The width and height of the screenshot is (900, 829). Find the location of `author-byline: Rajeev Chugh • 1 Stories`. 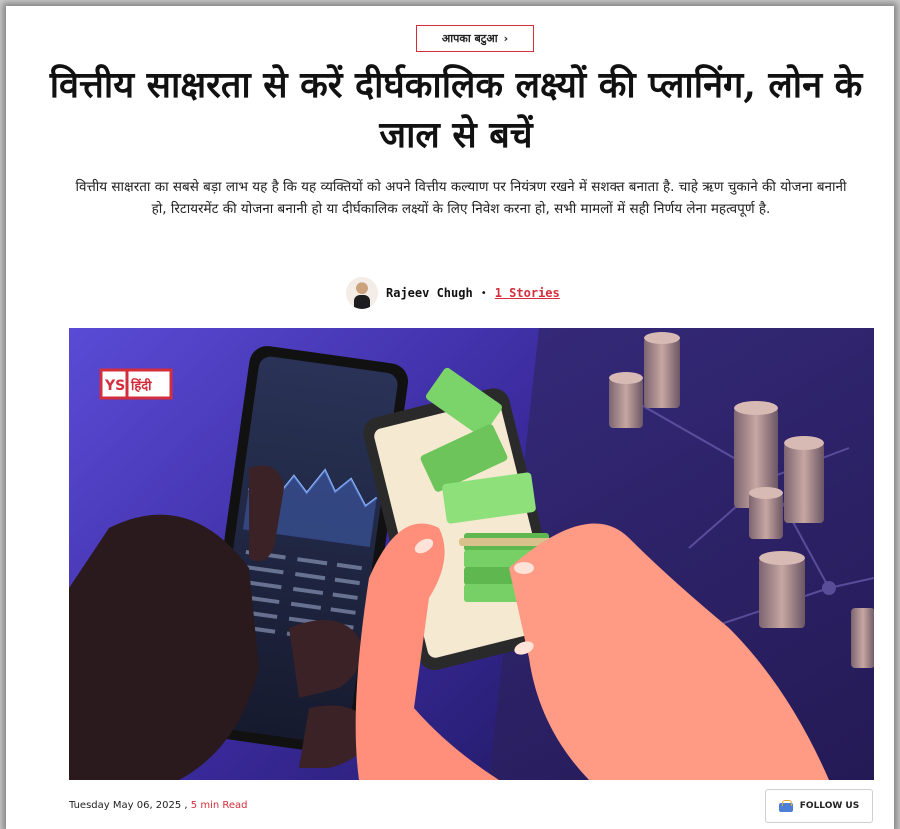

author-byline: Rajeev Chugh • 1 Stories is located at coordinates (453, 293).